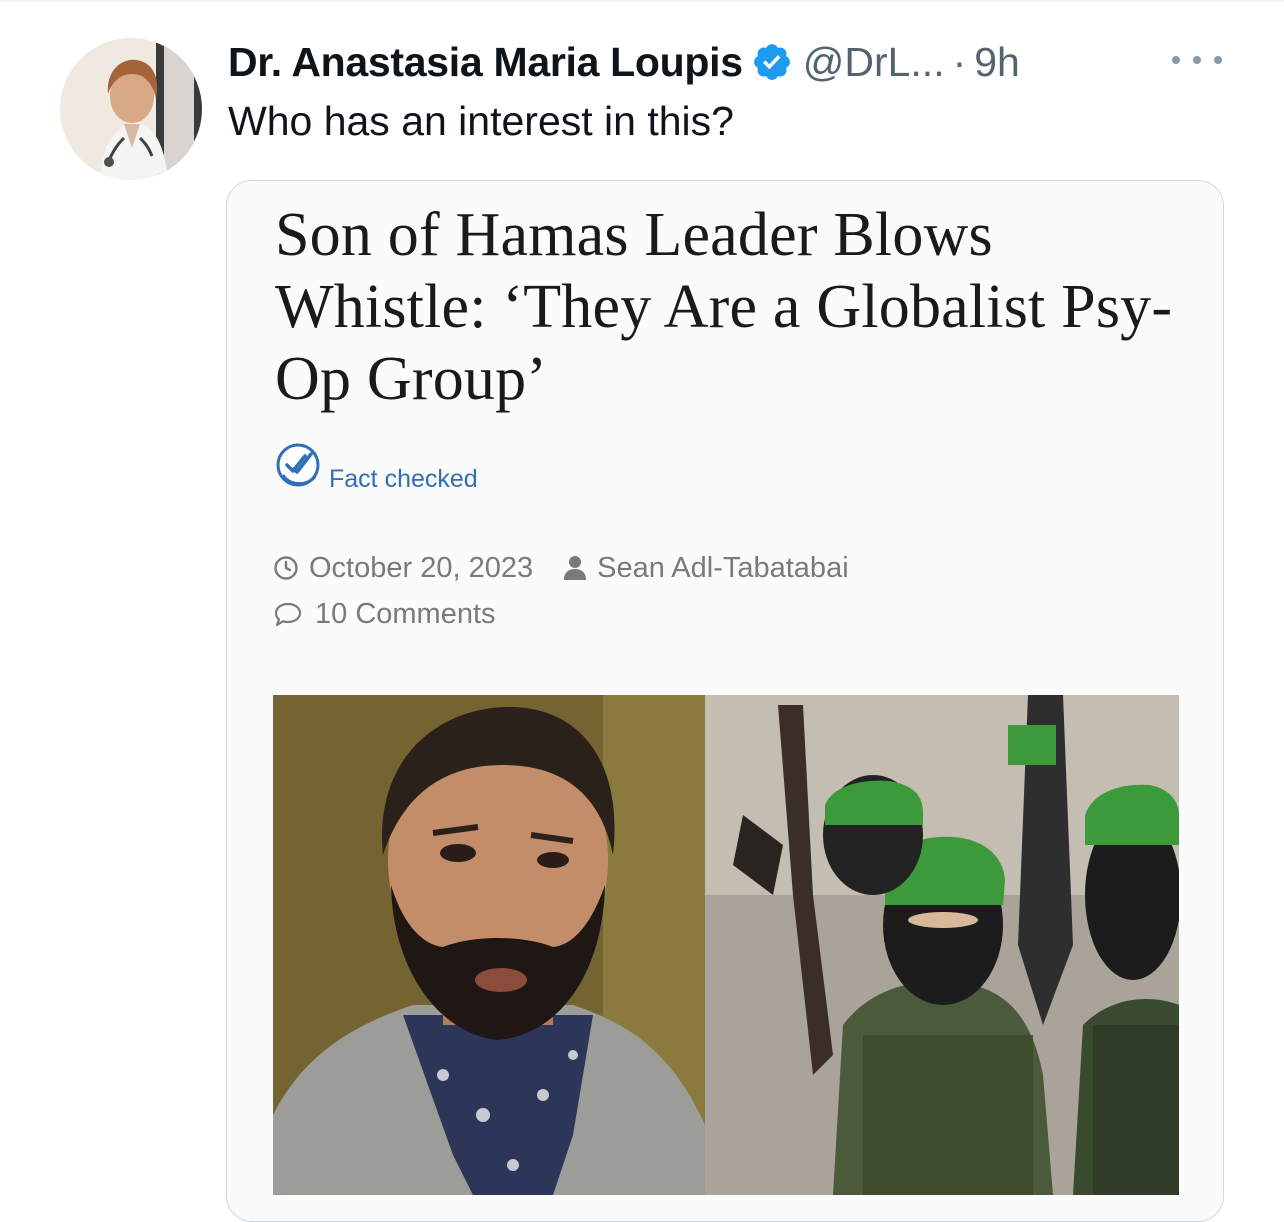  Describe the element at coordinates (286, 568) in the screenshot. I see `clock-icon` at that location.